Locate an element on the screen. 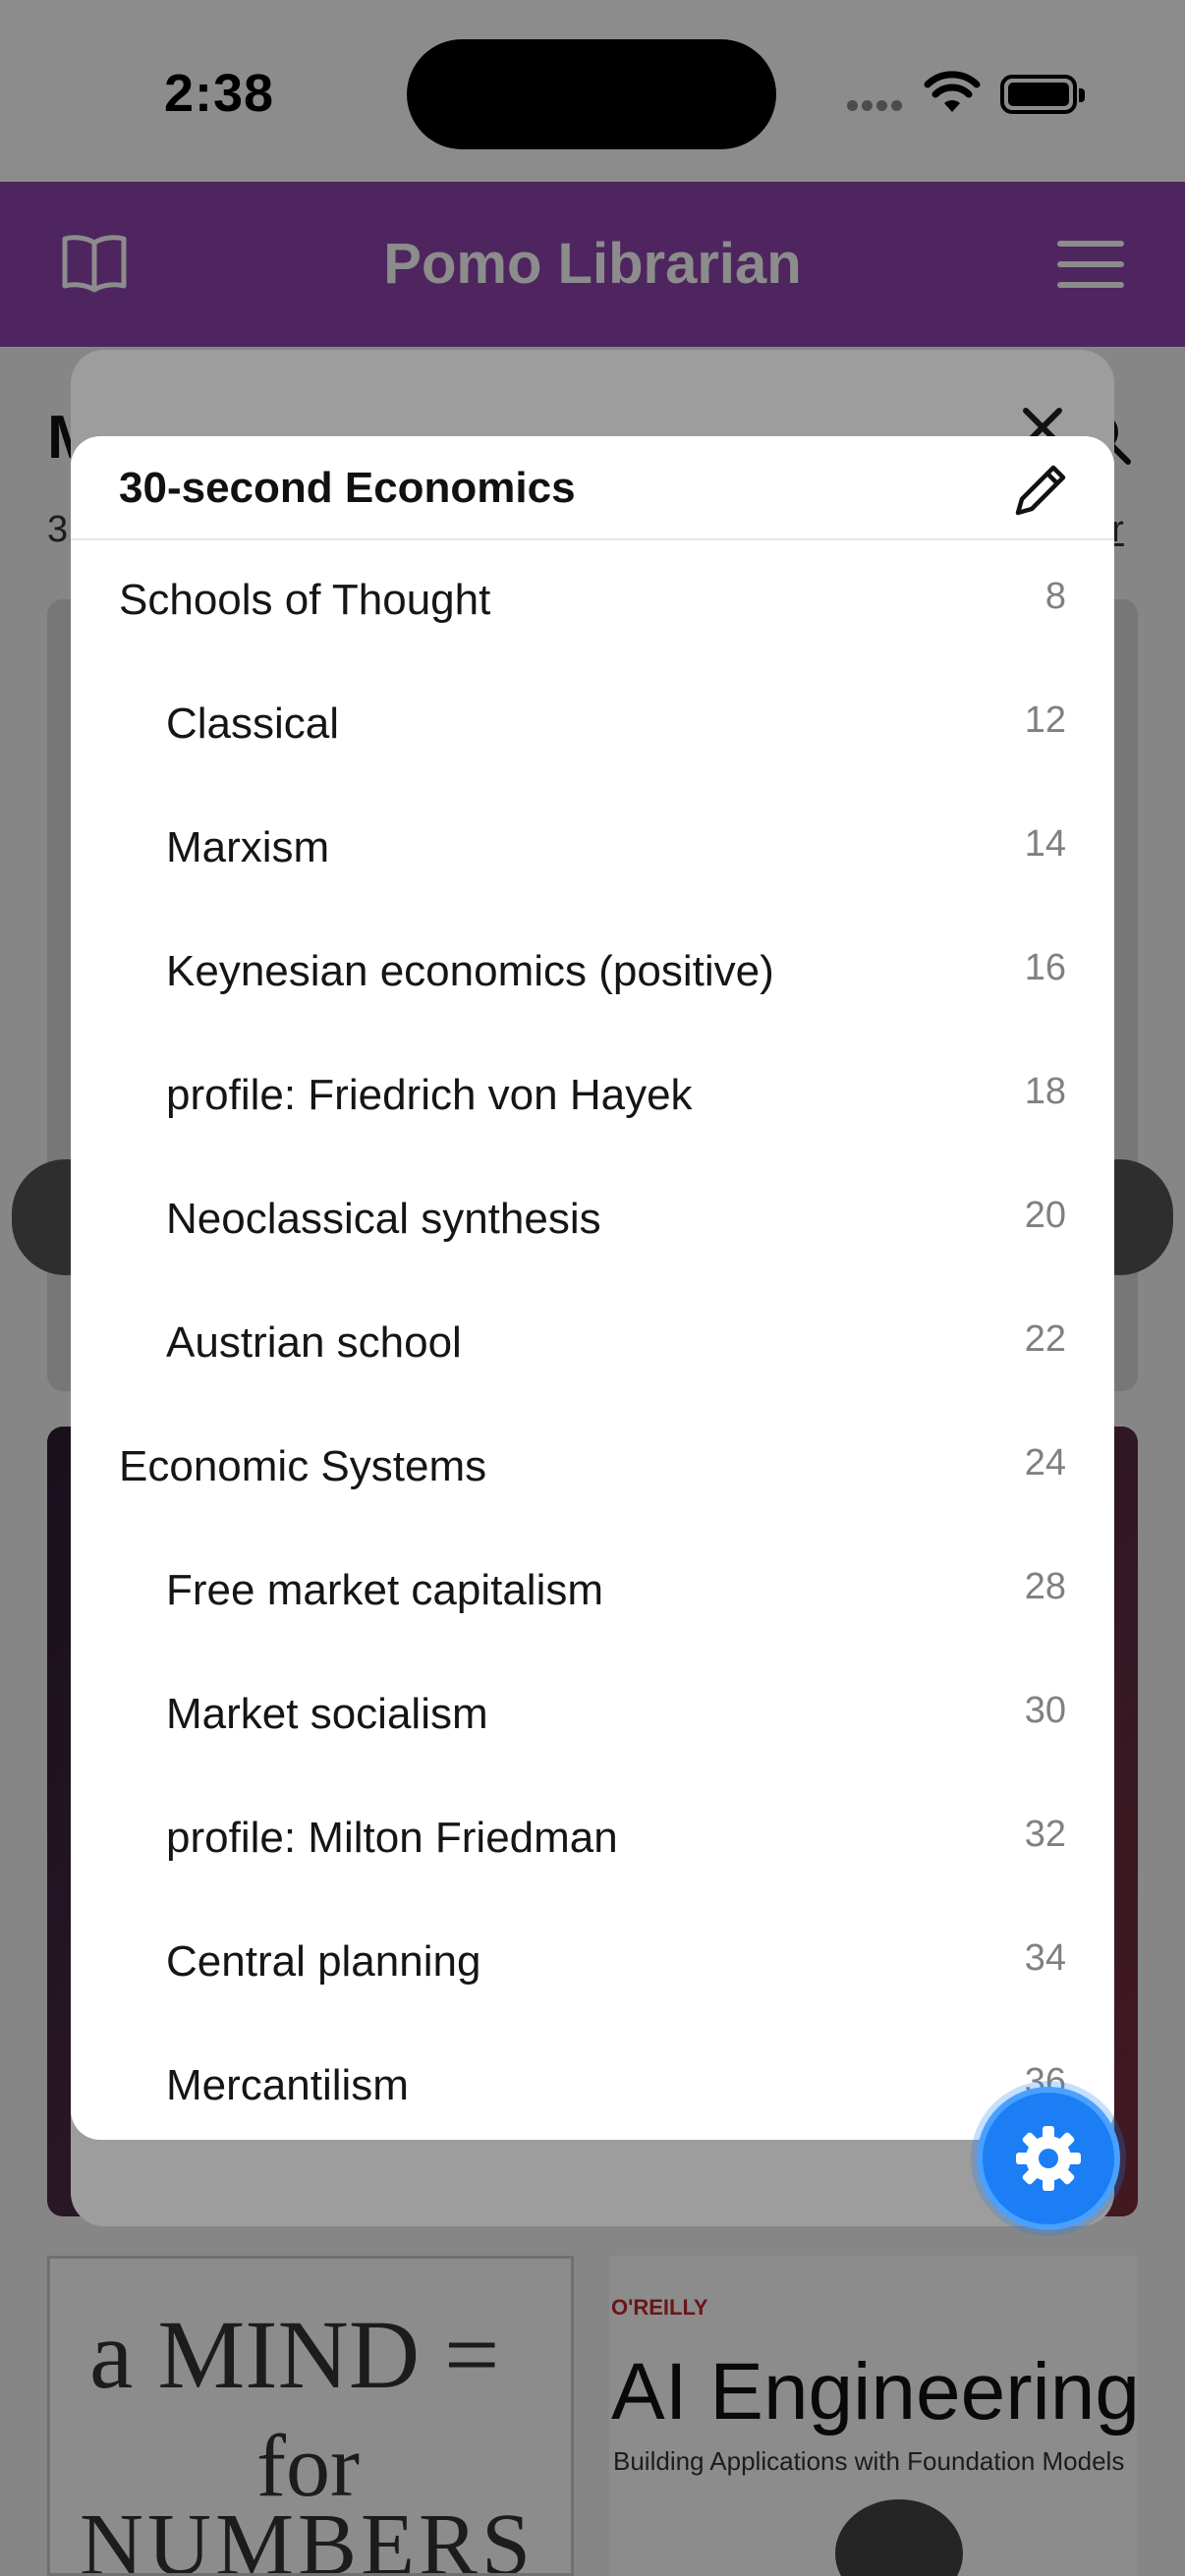 This screenshot has width=1185, height=2576. toc-item-page-number: 24 is located at coordinates (1045, 1463).